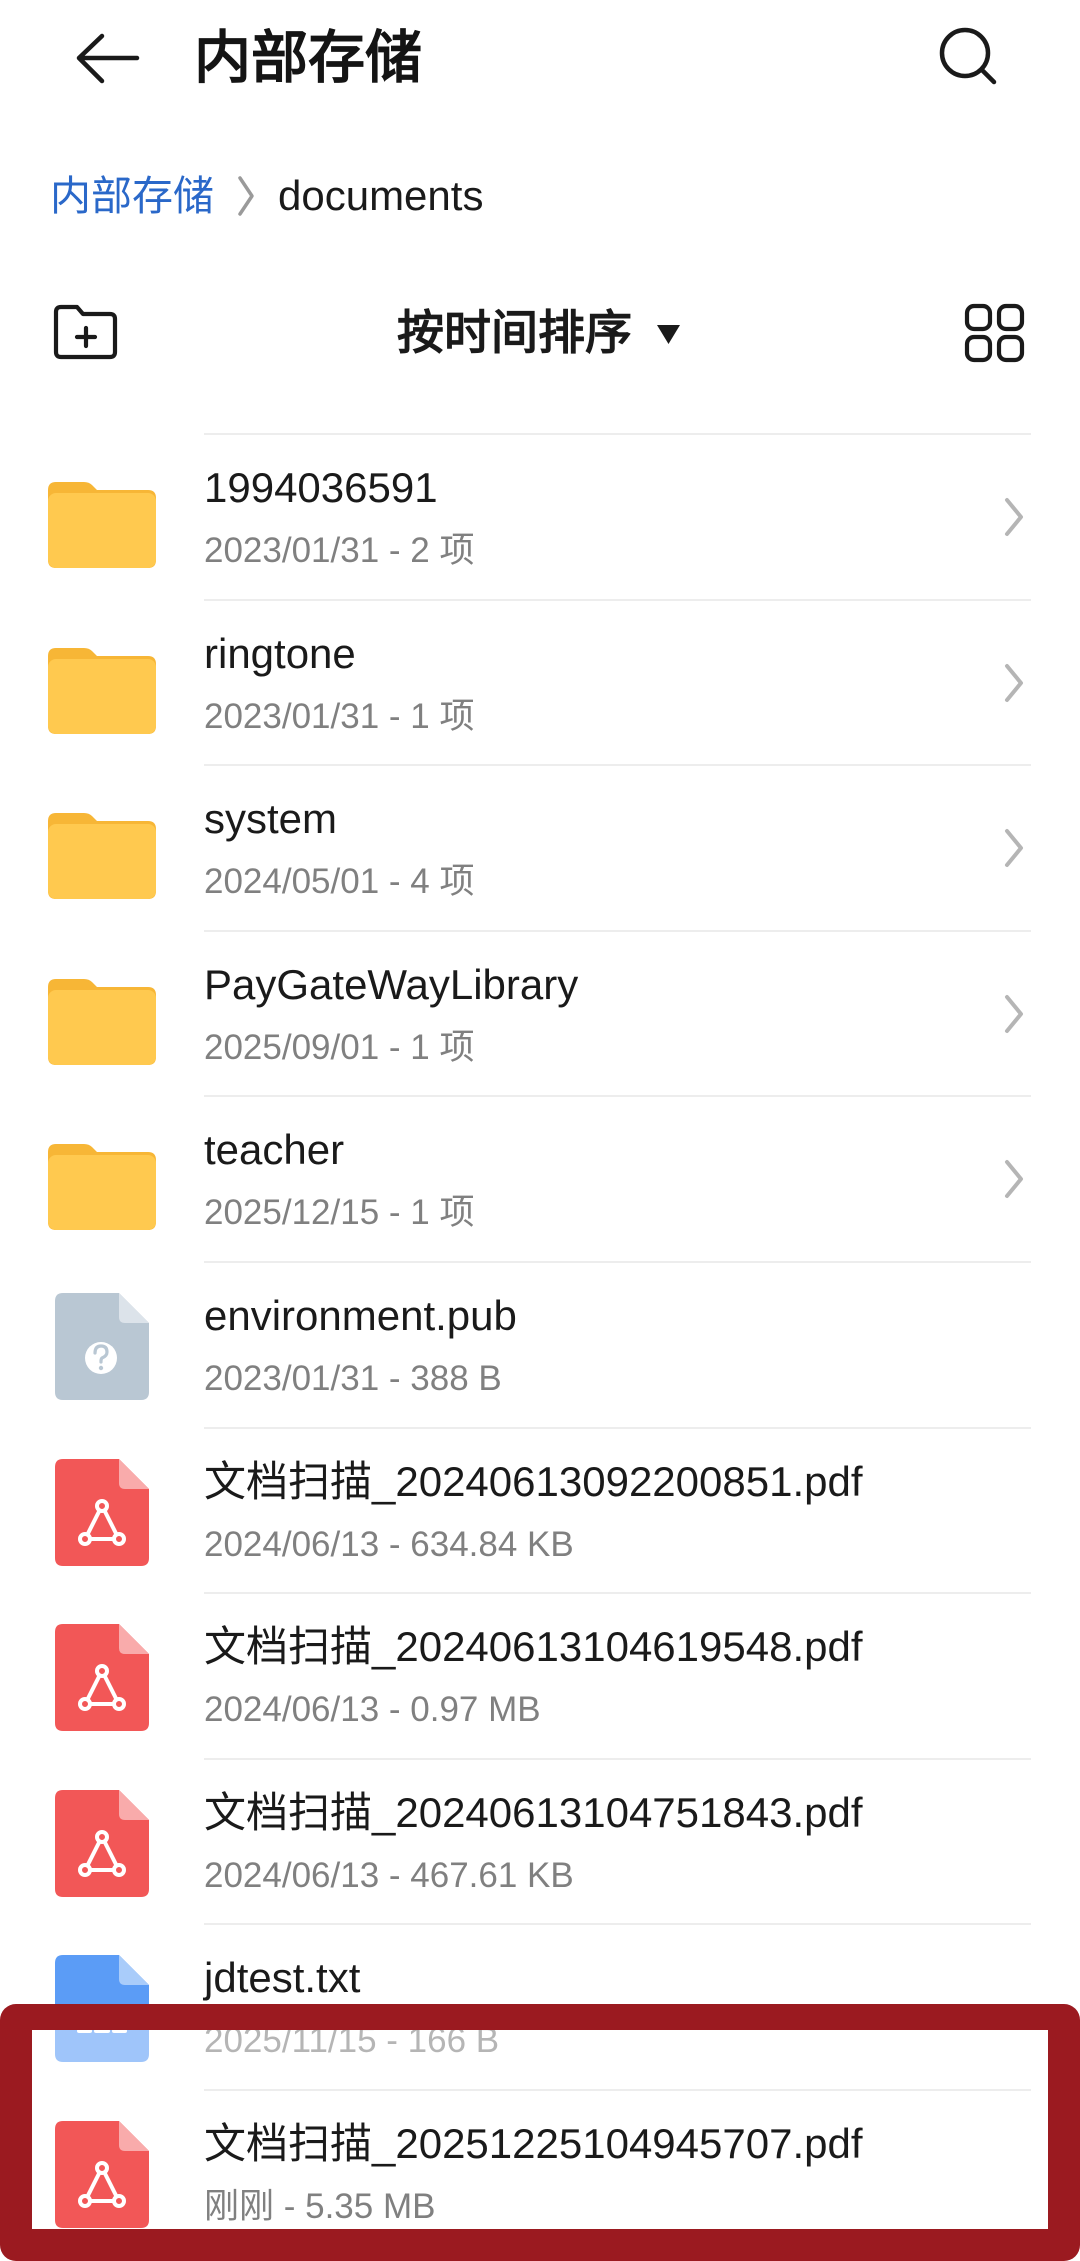  What do you see at coordinates (381, 195) in the screenshot?
I see `breadcrumb-current: documents` at bounding box center [381, 195].